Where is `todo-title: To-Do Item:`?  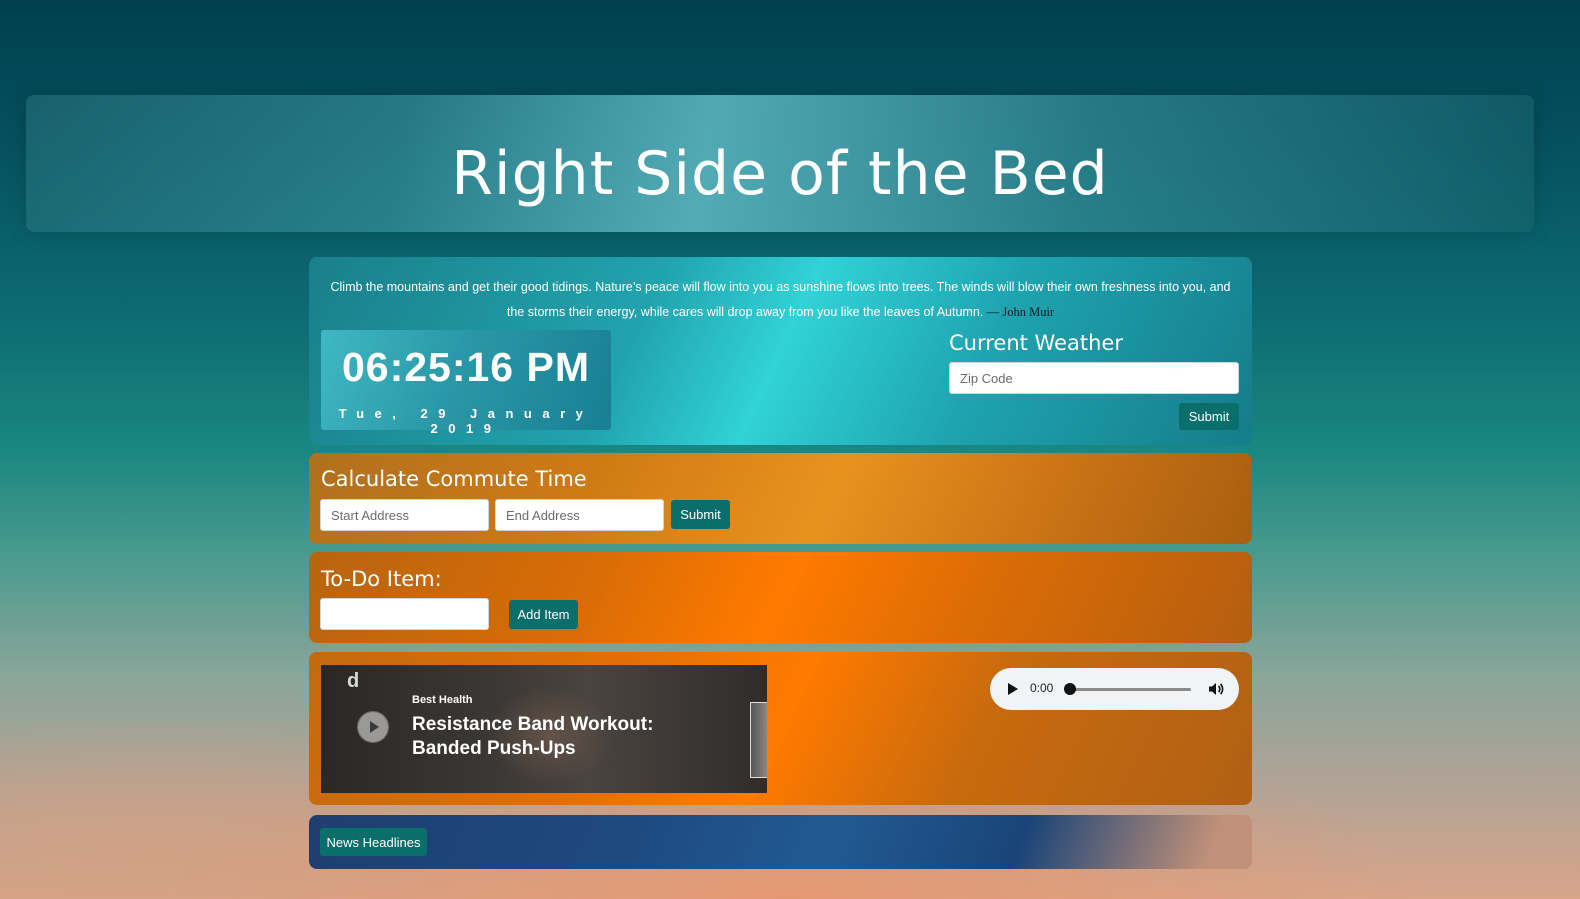 todo-title: To-Do Item: is located at coordinates (381, 579).